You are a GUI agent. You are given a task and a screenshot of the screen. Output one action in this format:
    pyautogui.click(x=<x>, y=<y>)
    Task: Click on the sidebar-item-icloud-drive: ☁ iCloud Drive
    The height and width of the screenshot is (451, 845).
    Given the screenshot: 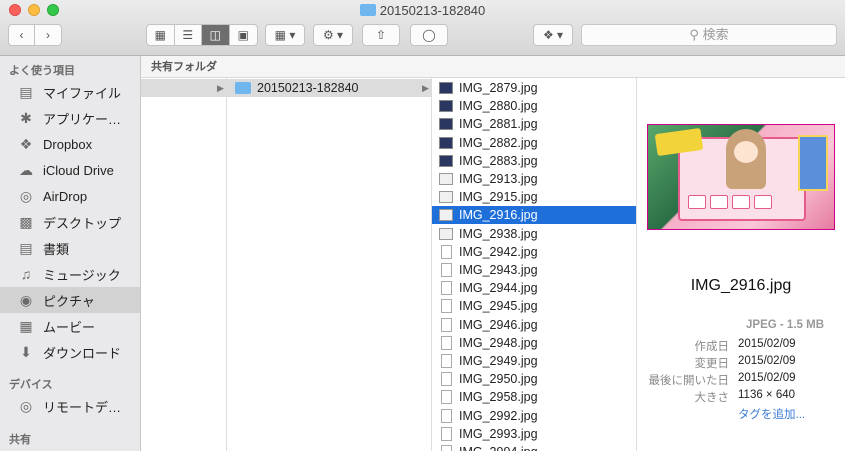 What is the action you would take?
    pyautogui.click(x=70, y=170)
    